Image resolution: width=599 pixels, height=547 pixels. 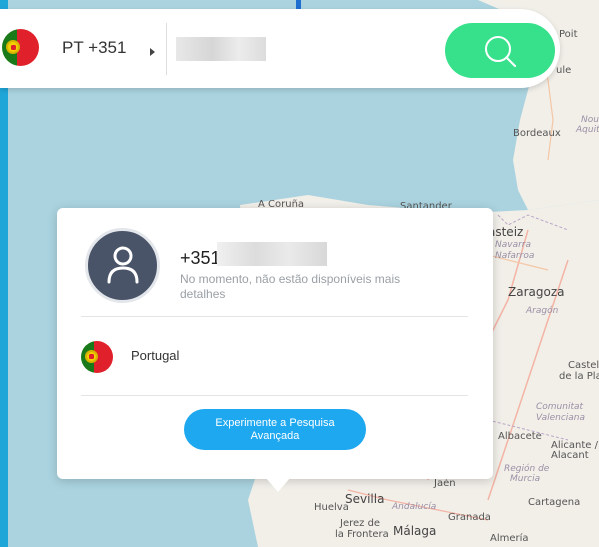 I want to click on map-label-almeria: Almería, so click(x=509, y=538).